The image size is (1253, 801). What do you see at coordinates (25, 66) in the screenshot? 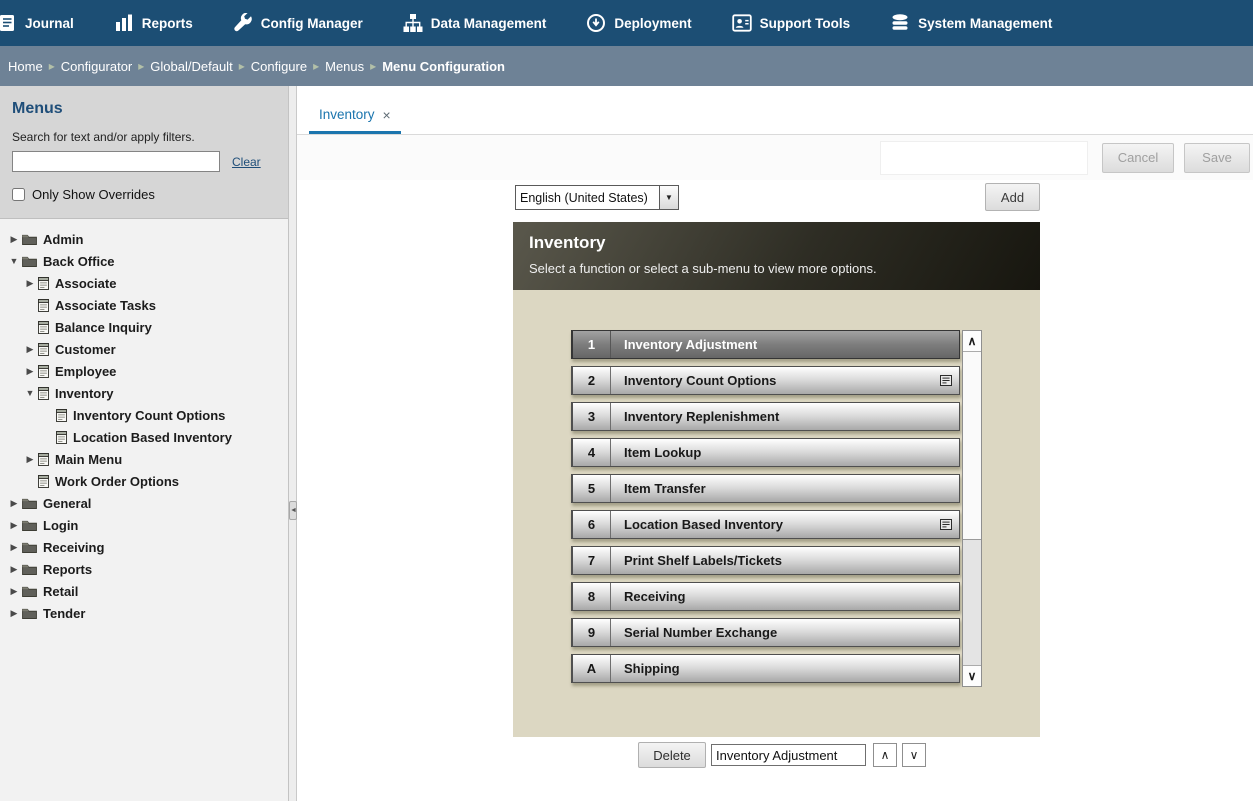
I see `breadcrumb-home: Home` at bounding box center [25, 66].